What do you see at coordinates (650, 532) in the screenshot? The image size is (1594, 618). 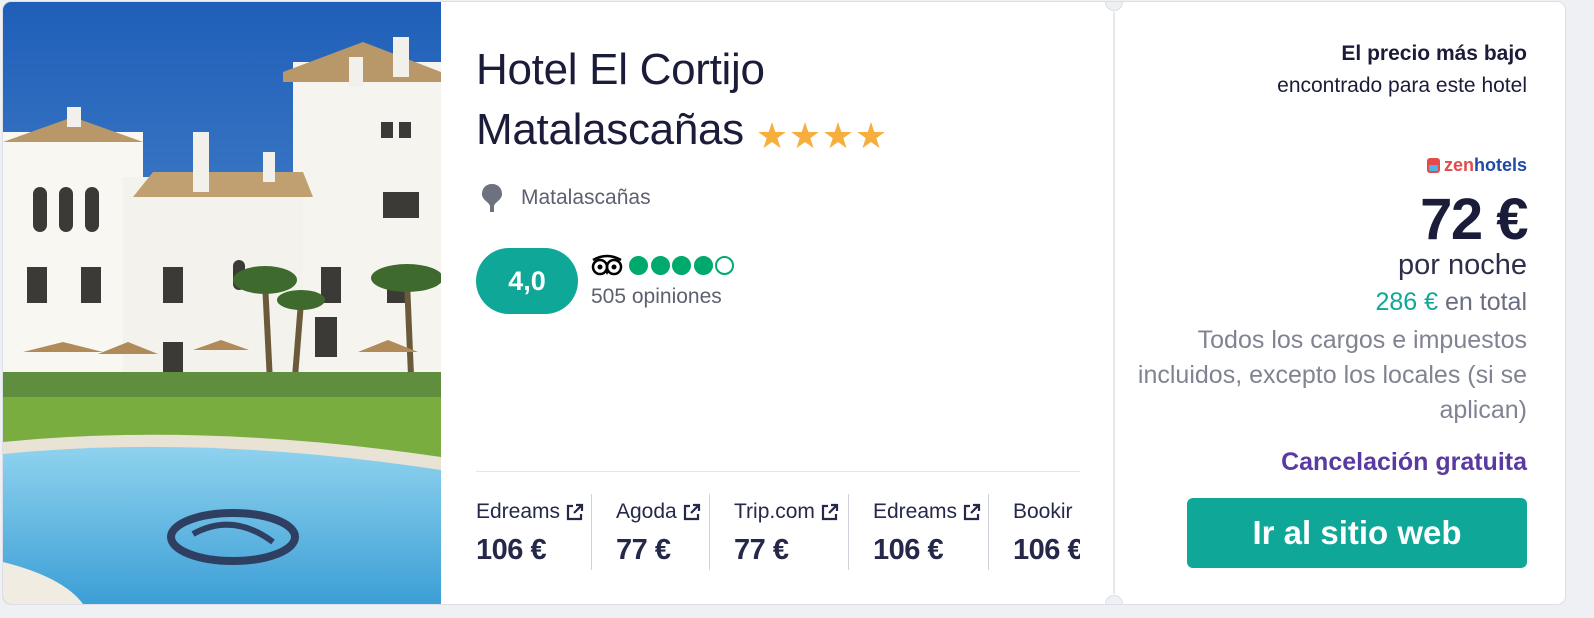 I see `provider-deal: Agoda 77 €` at bounding box center [650, 532].